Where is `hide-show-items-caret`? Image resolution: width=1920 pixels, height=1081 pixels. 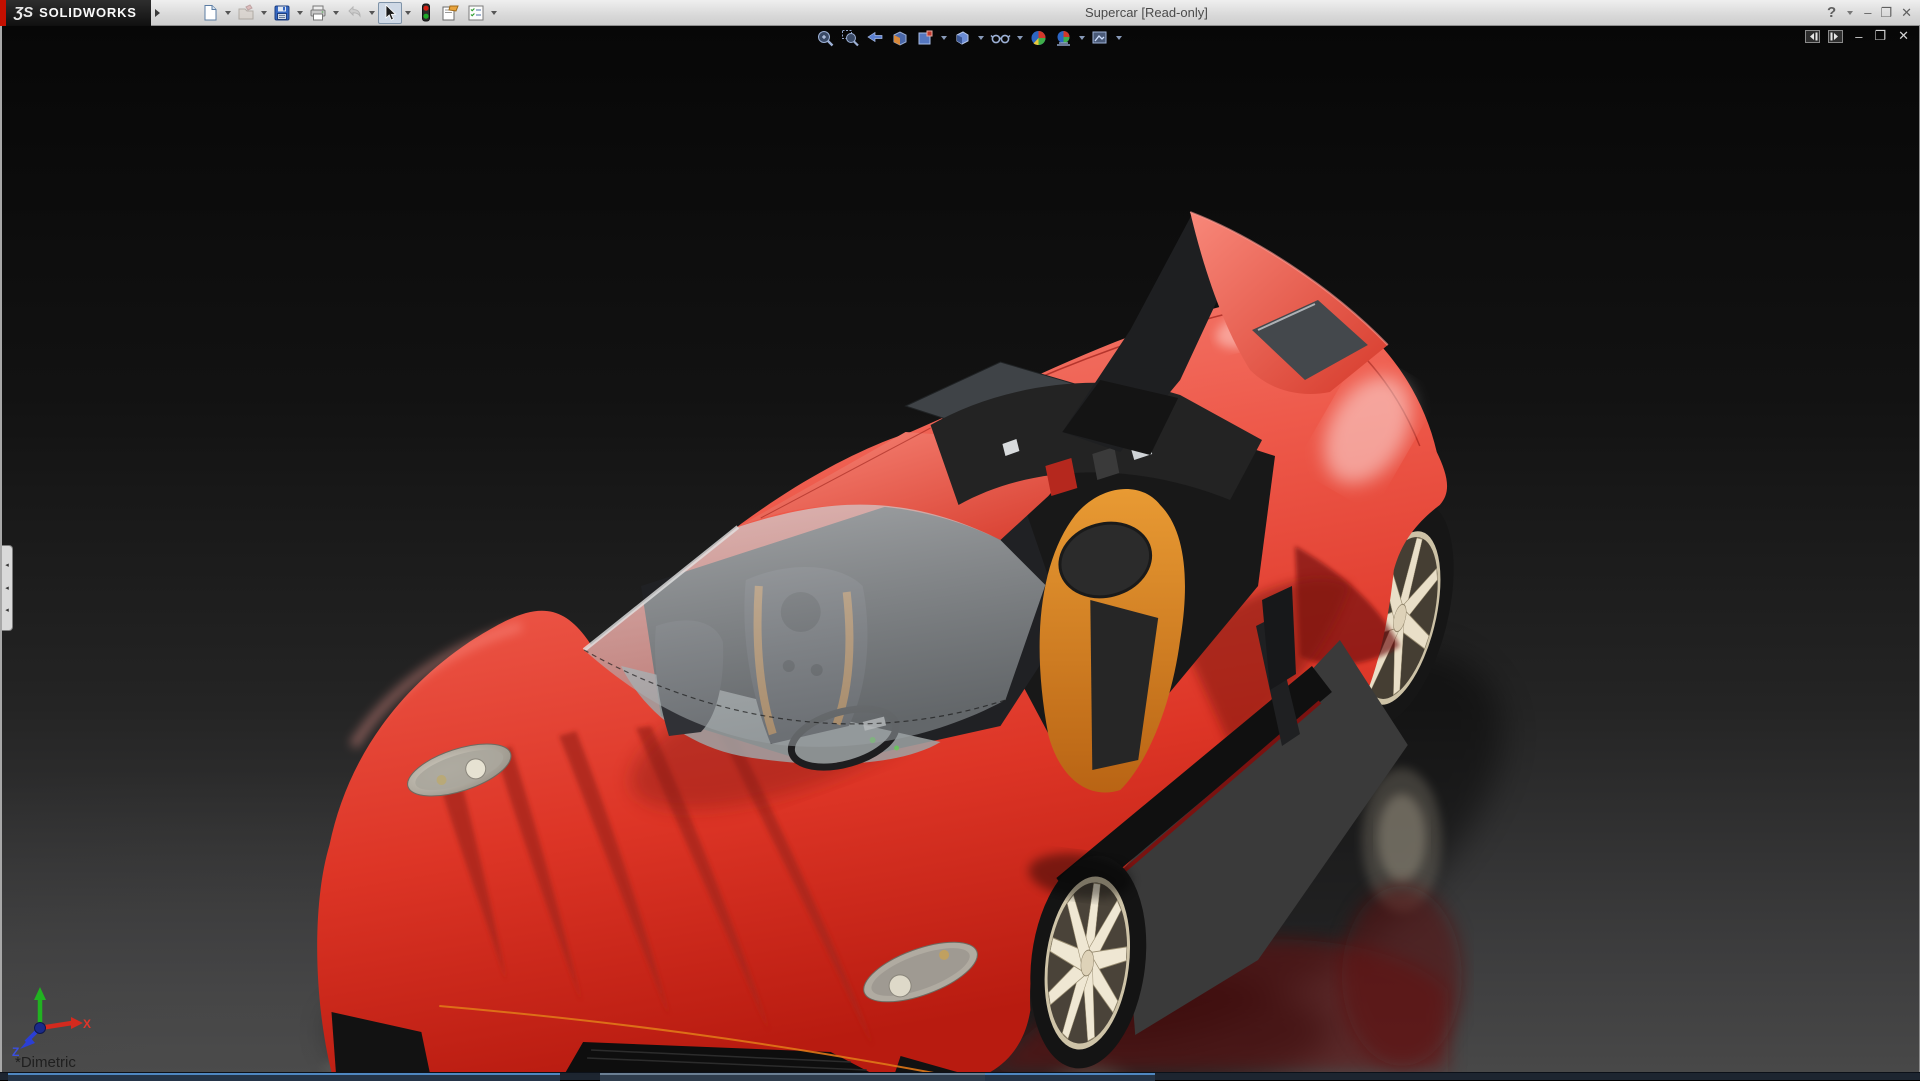 hide-show-items-caret is located at coordinates (1020, 38).